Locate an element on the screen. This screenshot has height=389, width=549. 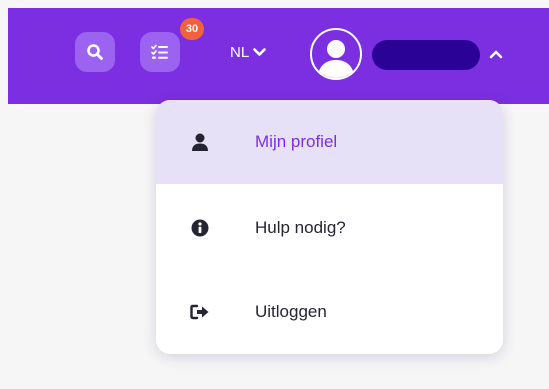
language-selector: NL is located at coordinates (248, 52).